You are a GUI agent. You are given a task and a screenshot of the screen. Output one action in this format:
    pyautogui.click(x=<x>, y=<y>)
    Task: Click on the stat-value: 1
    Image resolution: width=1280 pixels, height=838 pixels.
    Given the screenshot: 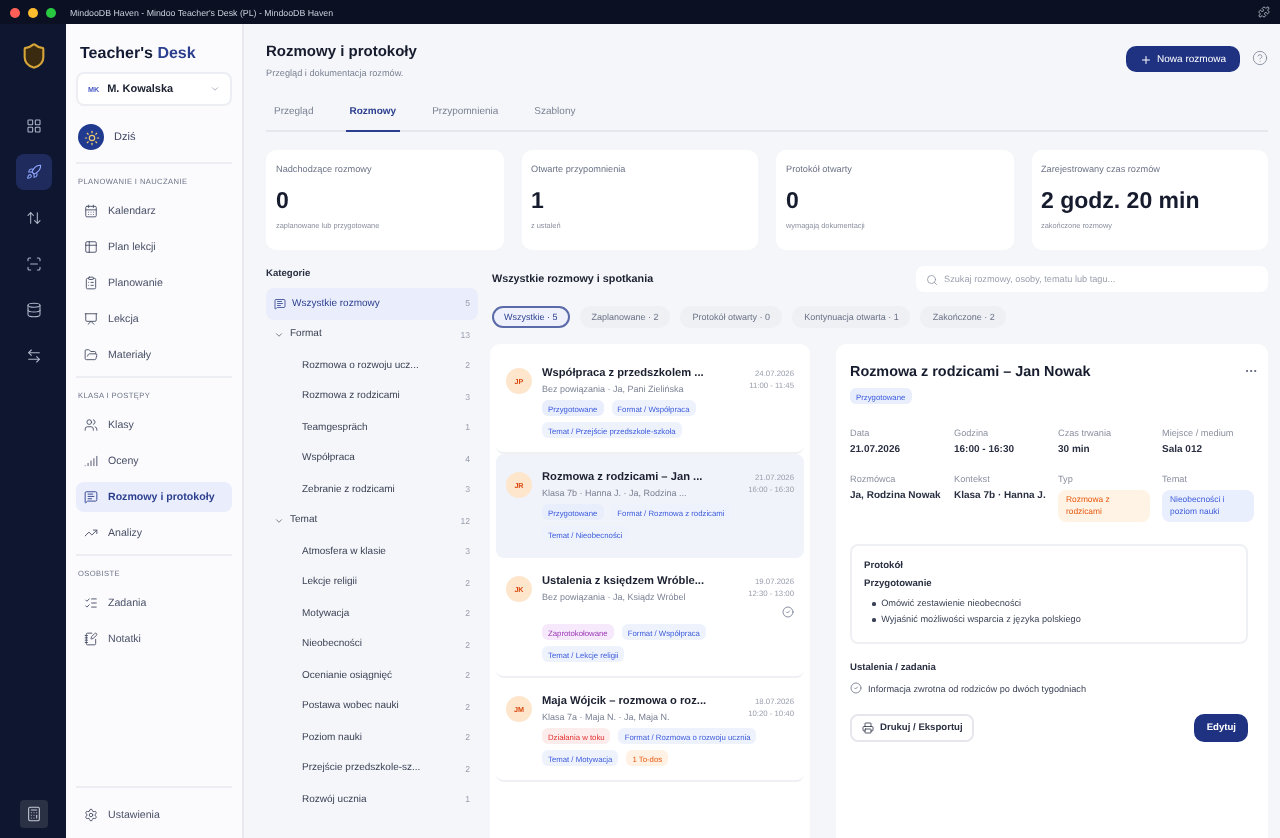 What is the action you would take?
    pyautogui.click(x=538, y=202)
    